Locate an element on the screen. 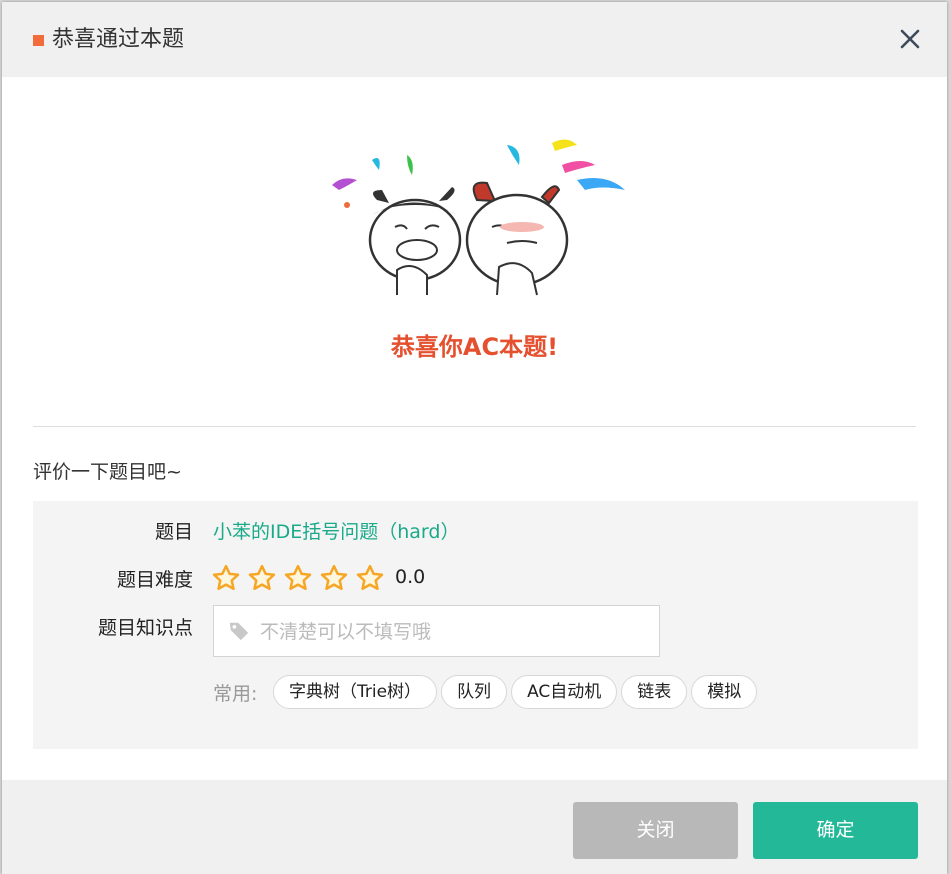 The height and width of the screenshot is (874, 951). tag-chip: 链表 is located at coordinates (654, 692).